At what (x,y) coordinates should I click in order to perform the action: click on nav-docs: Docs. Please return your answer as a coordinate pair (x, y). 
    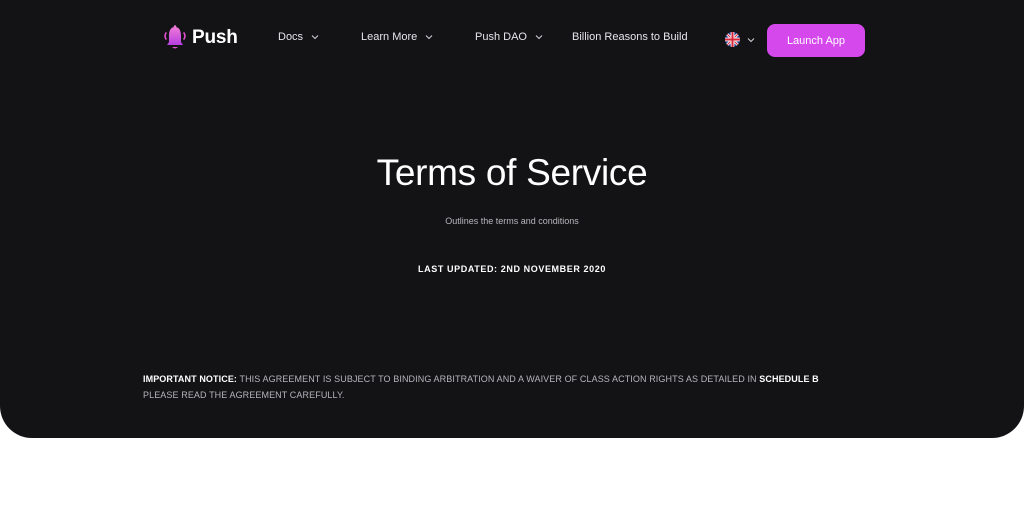
    Looking at the image, I should click on (298, 37).